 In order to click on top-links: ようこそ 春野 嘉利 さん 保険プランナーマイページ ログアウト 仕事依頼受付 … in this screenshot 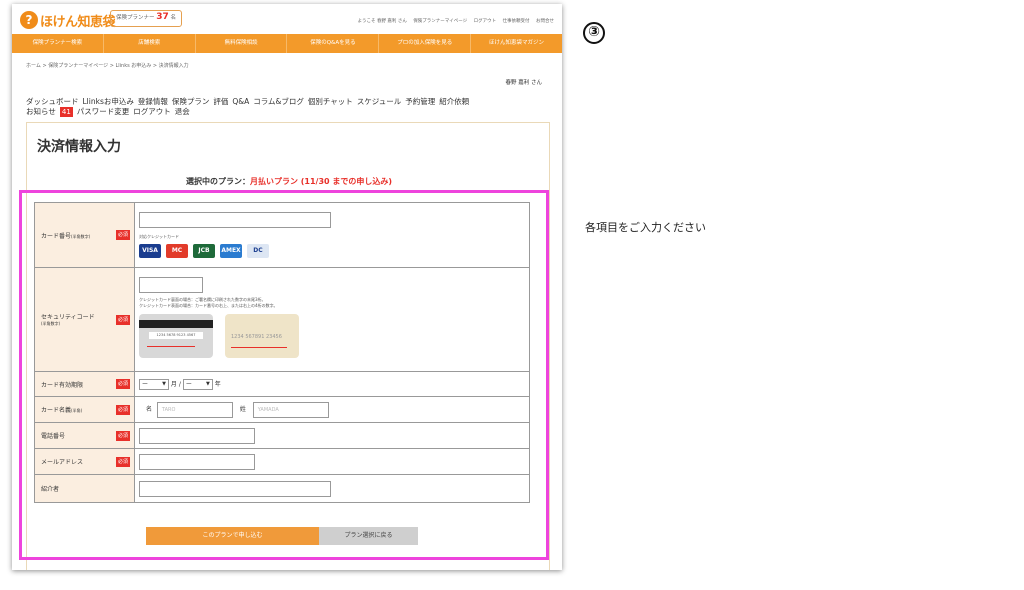, I will do `click(453, 21)`.